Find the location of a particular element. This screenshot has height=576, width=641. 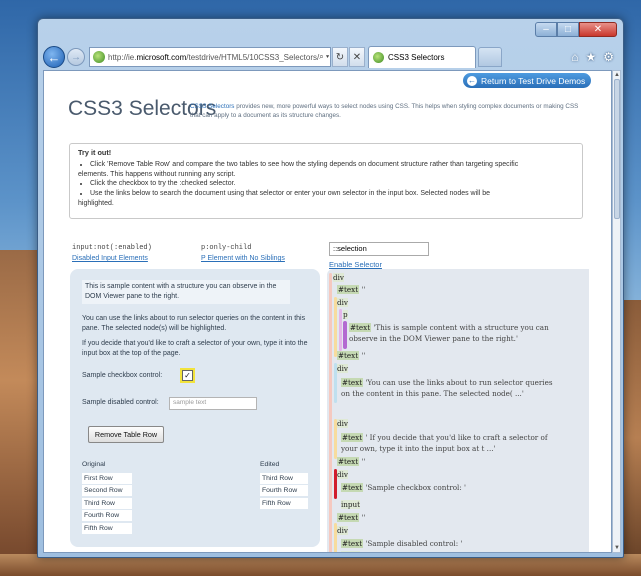

scroll-down-icon: ▼ is located at coordinates (617, 548).